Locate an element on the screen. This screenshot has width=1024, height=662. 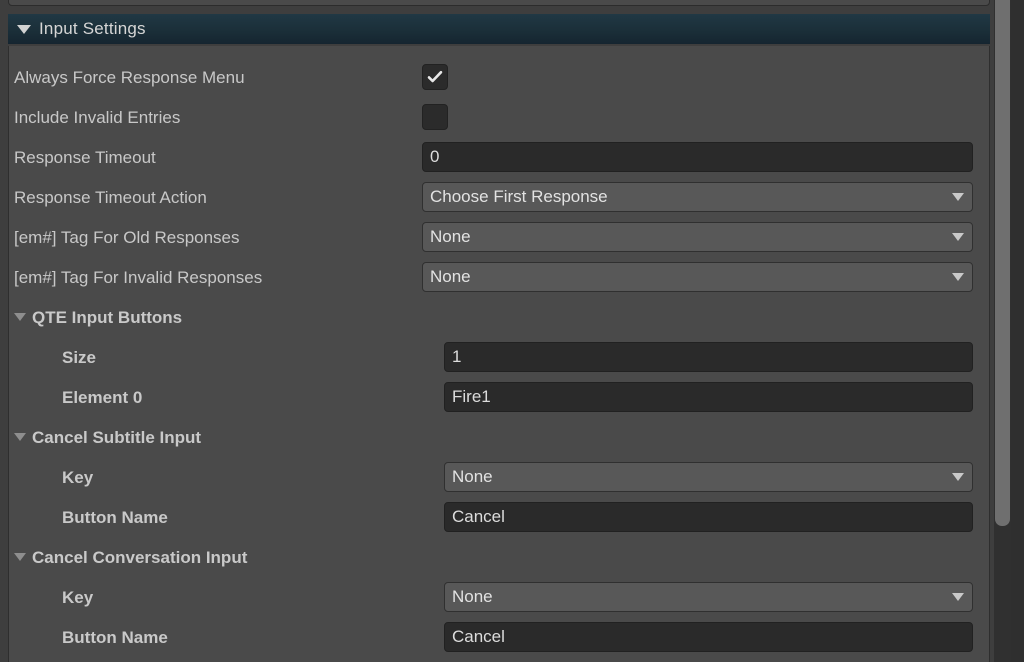
property-row: Always Force Response Menu is located at coordinates (491, 77).